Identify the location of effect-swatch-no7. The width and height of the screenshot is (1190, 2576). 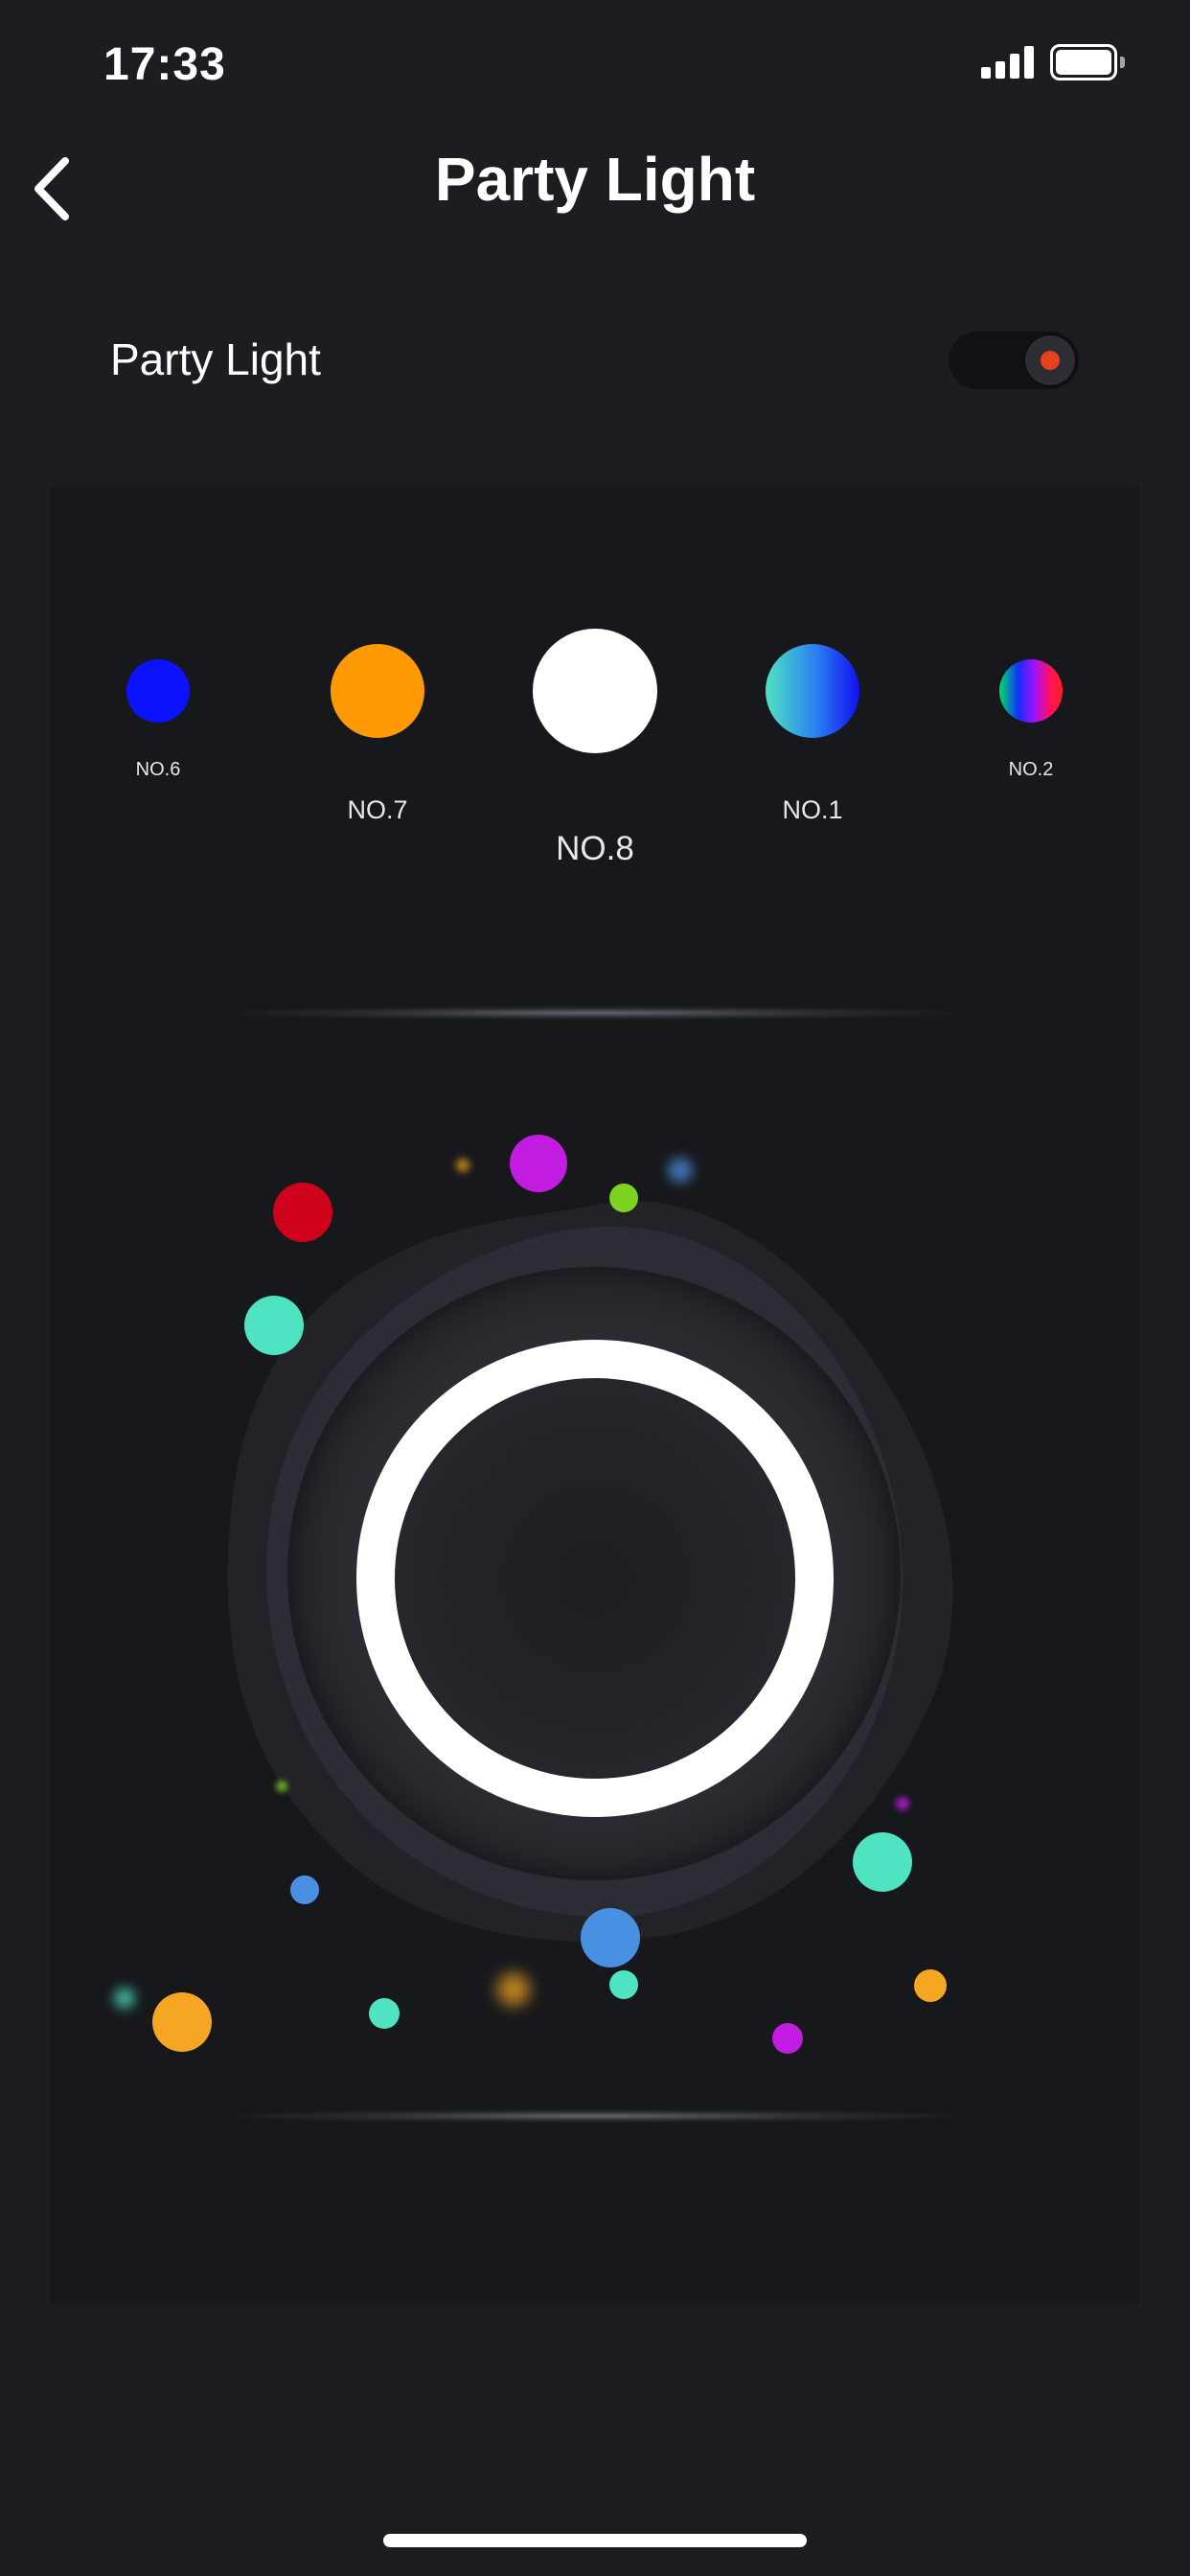
(378, 691).